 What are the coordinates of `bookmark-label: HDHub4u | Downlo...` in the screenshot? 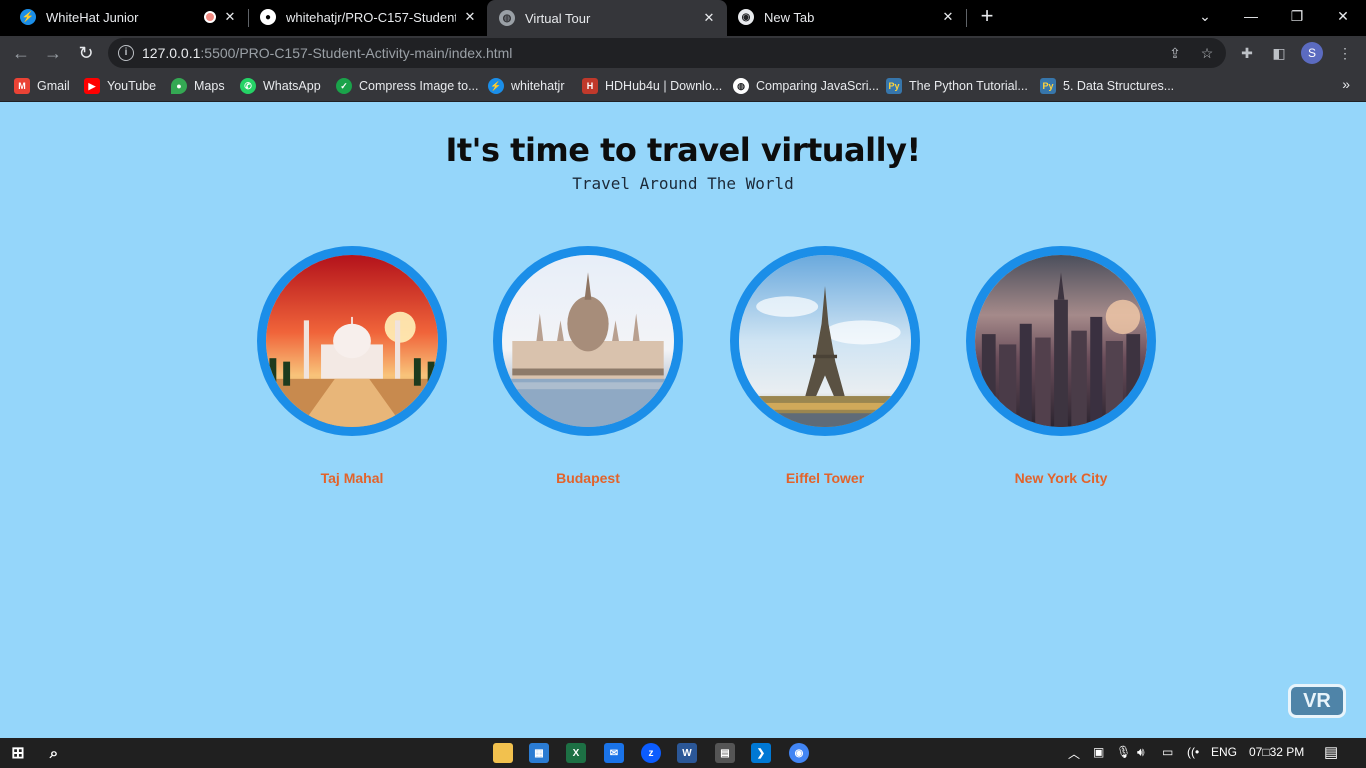 It's located at (664, 86).